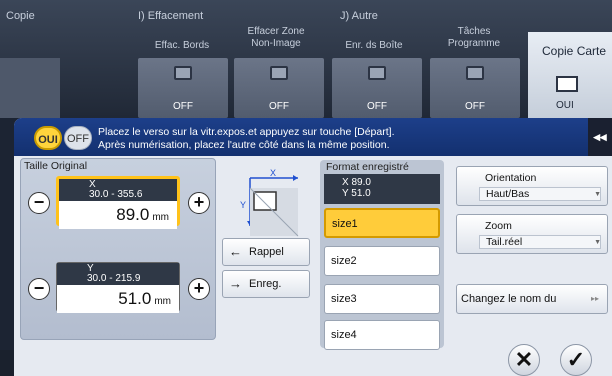 The image size is (612, 376). I want to click on background-left-tile, so click(30, 88).